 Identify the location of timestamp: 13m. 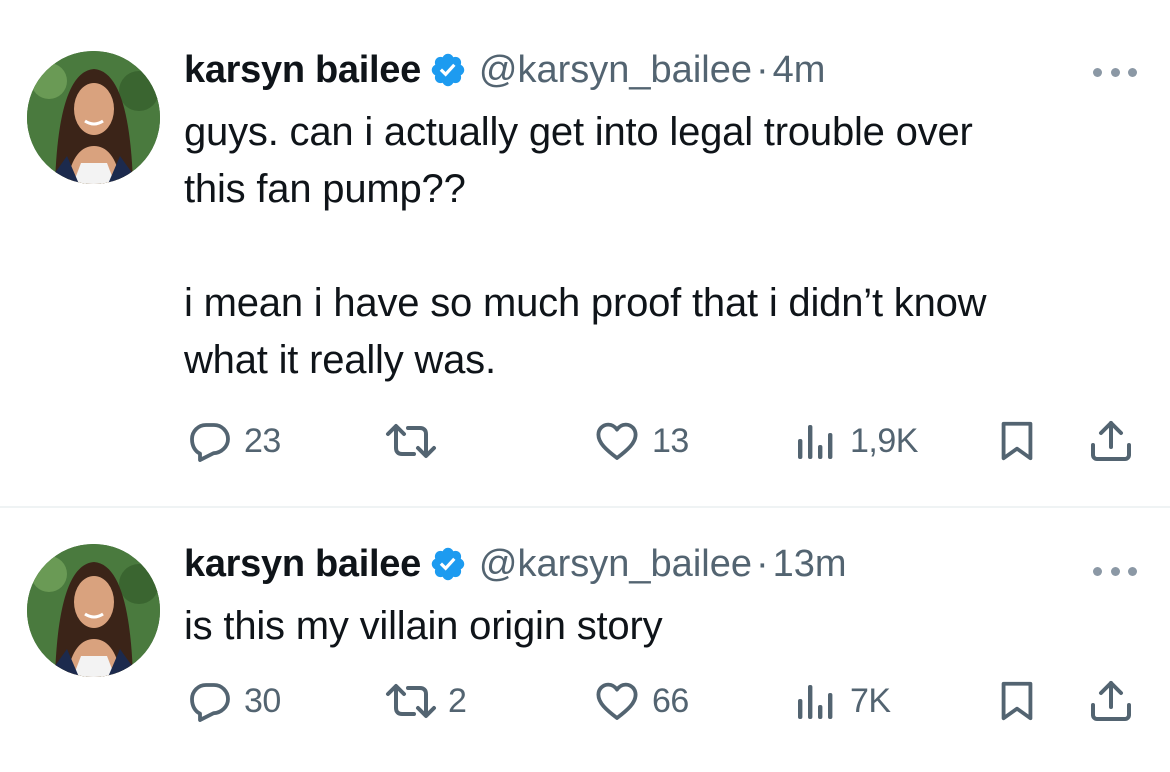
(810, 564).